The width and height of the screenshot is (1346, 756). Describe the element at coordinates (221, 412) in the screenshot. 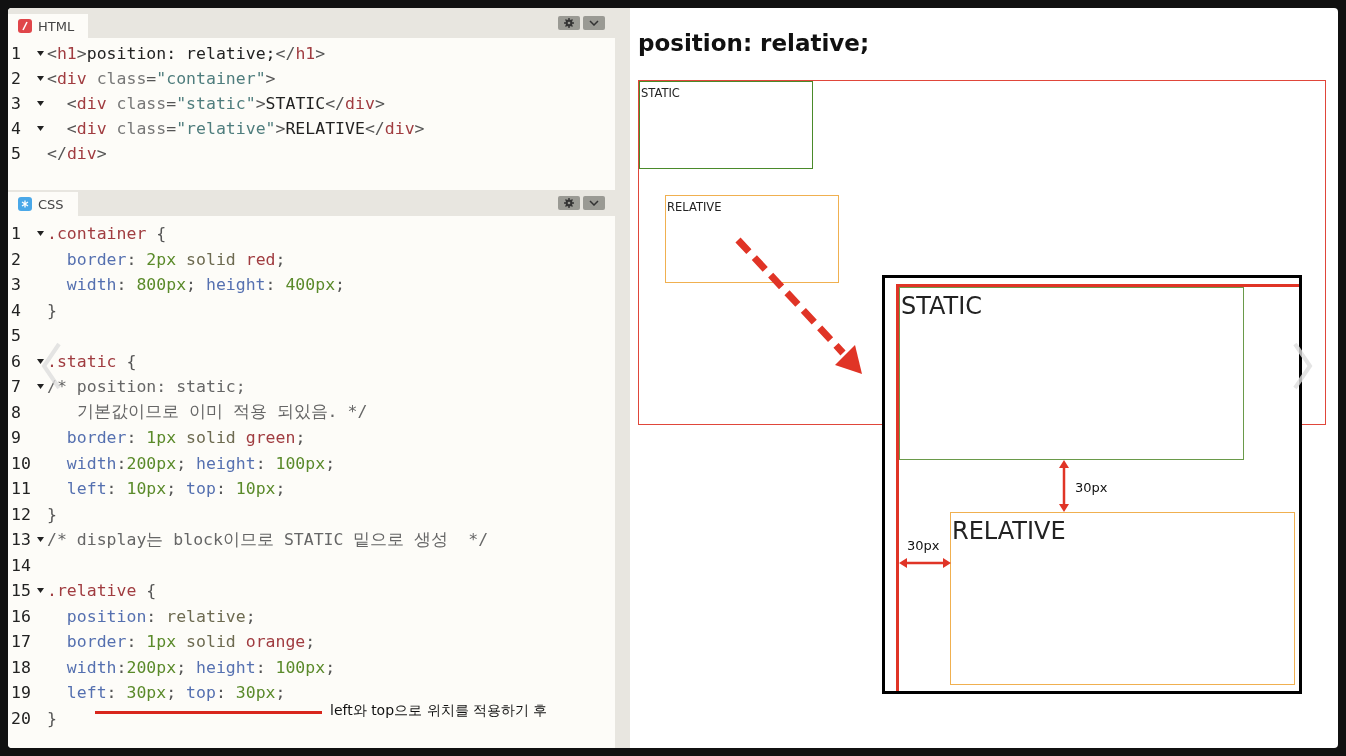

I see `code-line: 기본값이므로 이미 적용 되있음. */` at that location.